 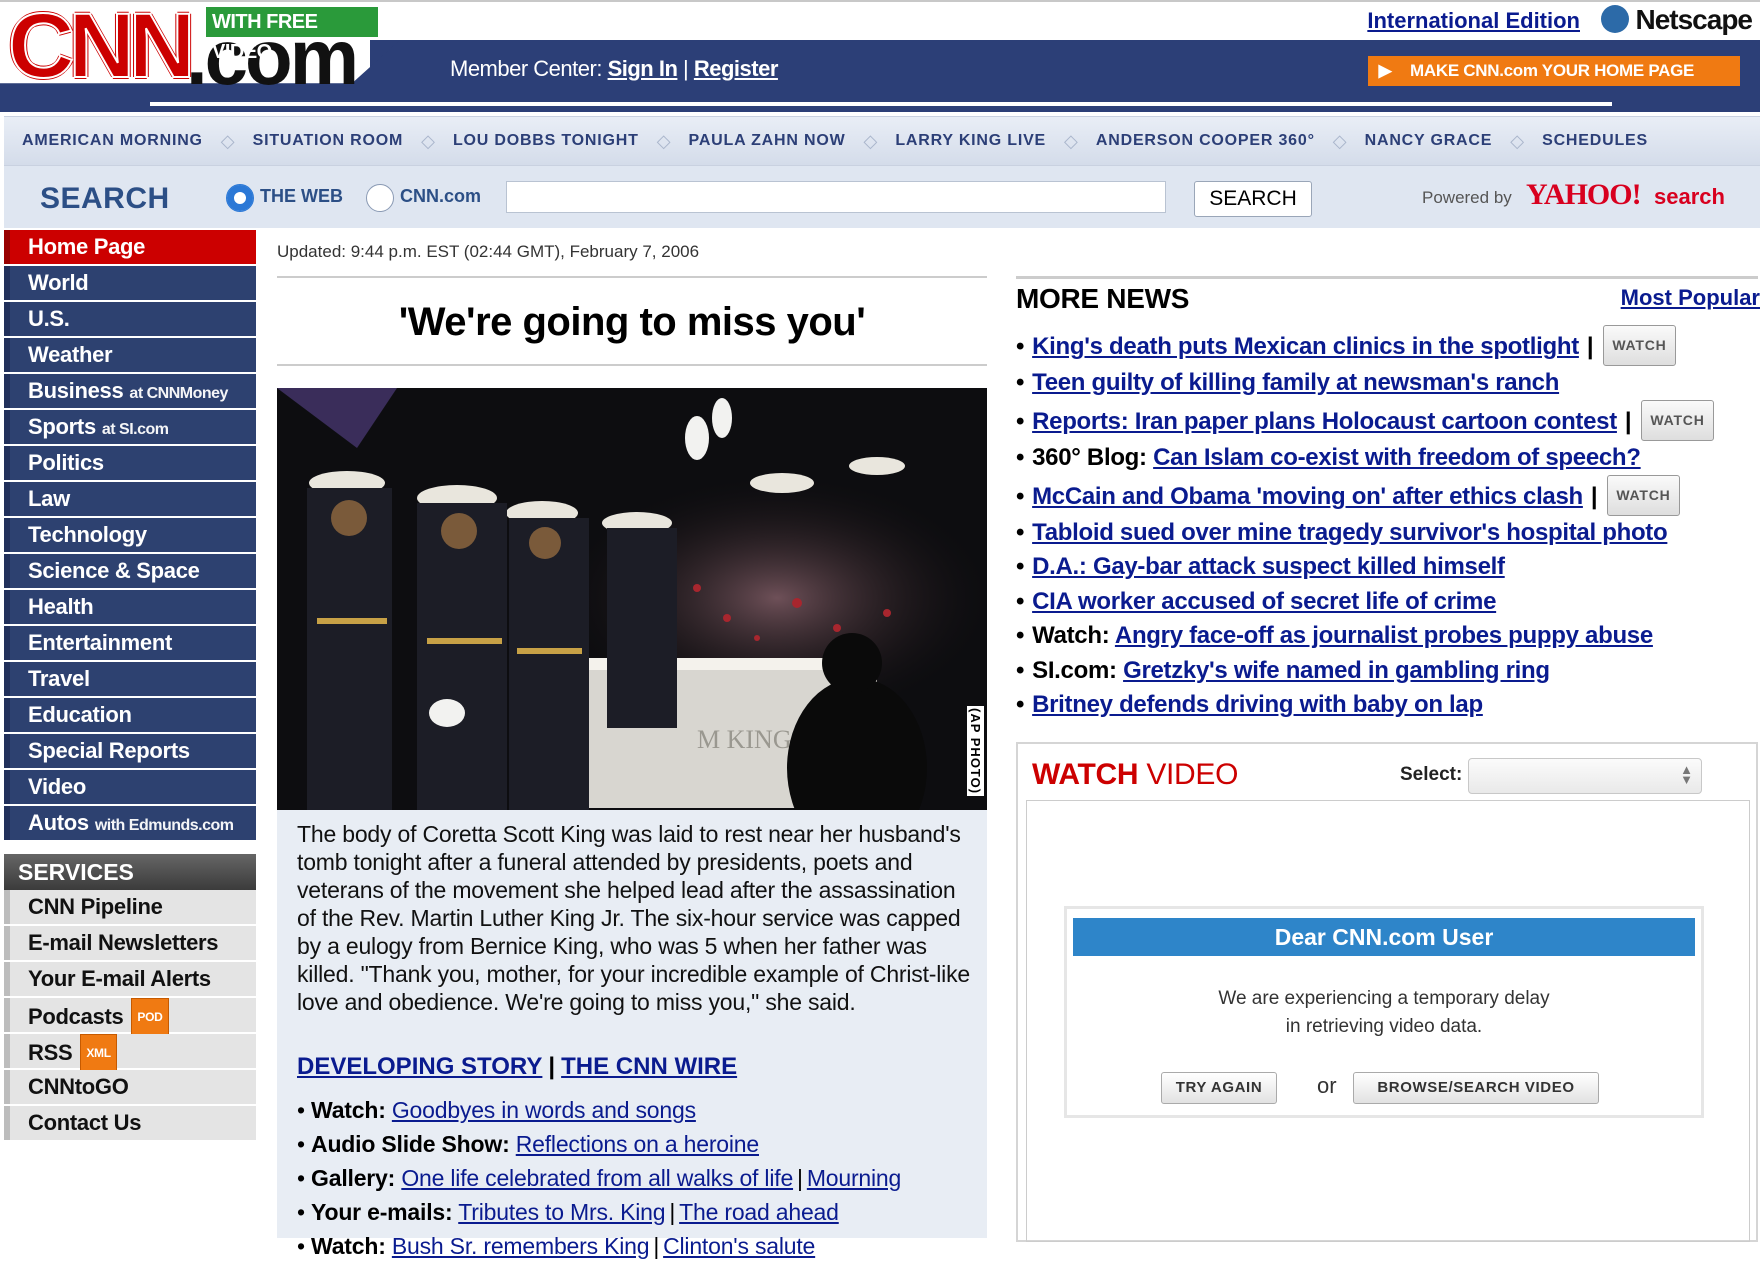 I want to click on related-link: Reflections on a heroine, so click(x=637, y=1144).